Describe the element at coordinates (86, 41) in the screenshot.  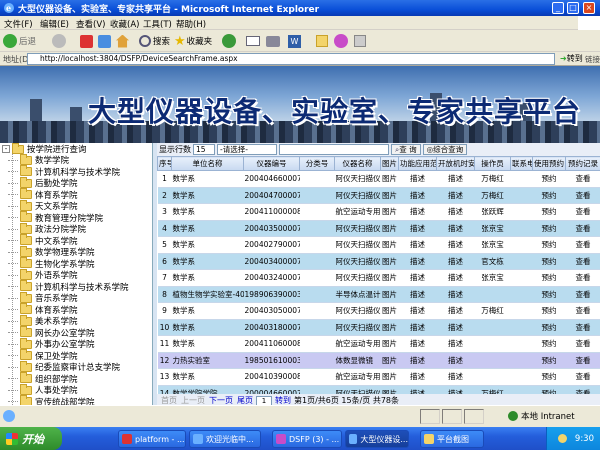
I see `stop-button` at that location.